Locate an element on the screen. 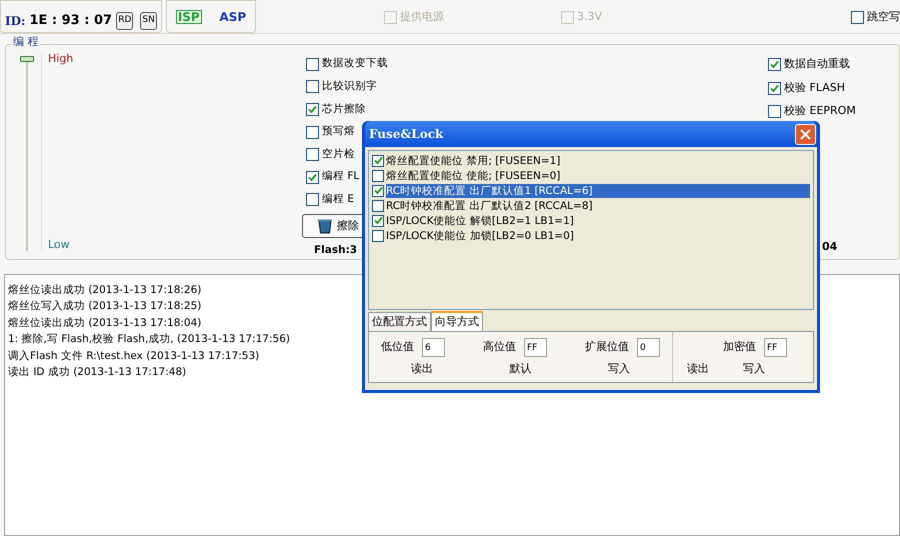 This screenshot has width=900, height=536. size-value: 04 is located at coordinates (830, 246).